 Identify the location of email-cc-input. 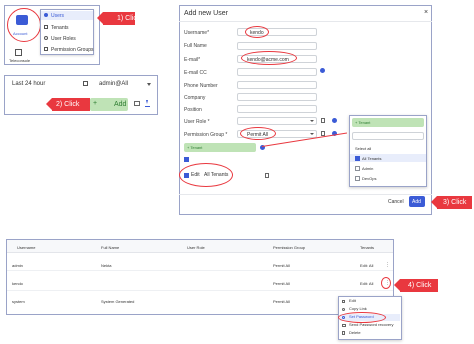
(277, 72).